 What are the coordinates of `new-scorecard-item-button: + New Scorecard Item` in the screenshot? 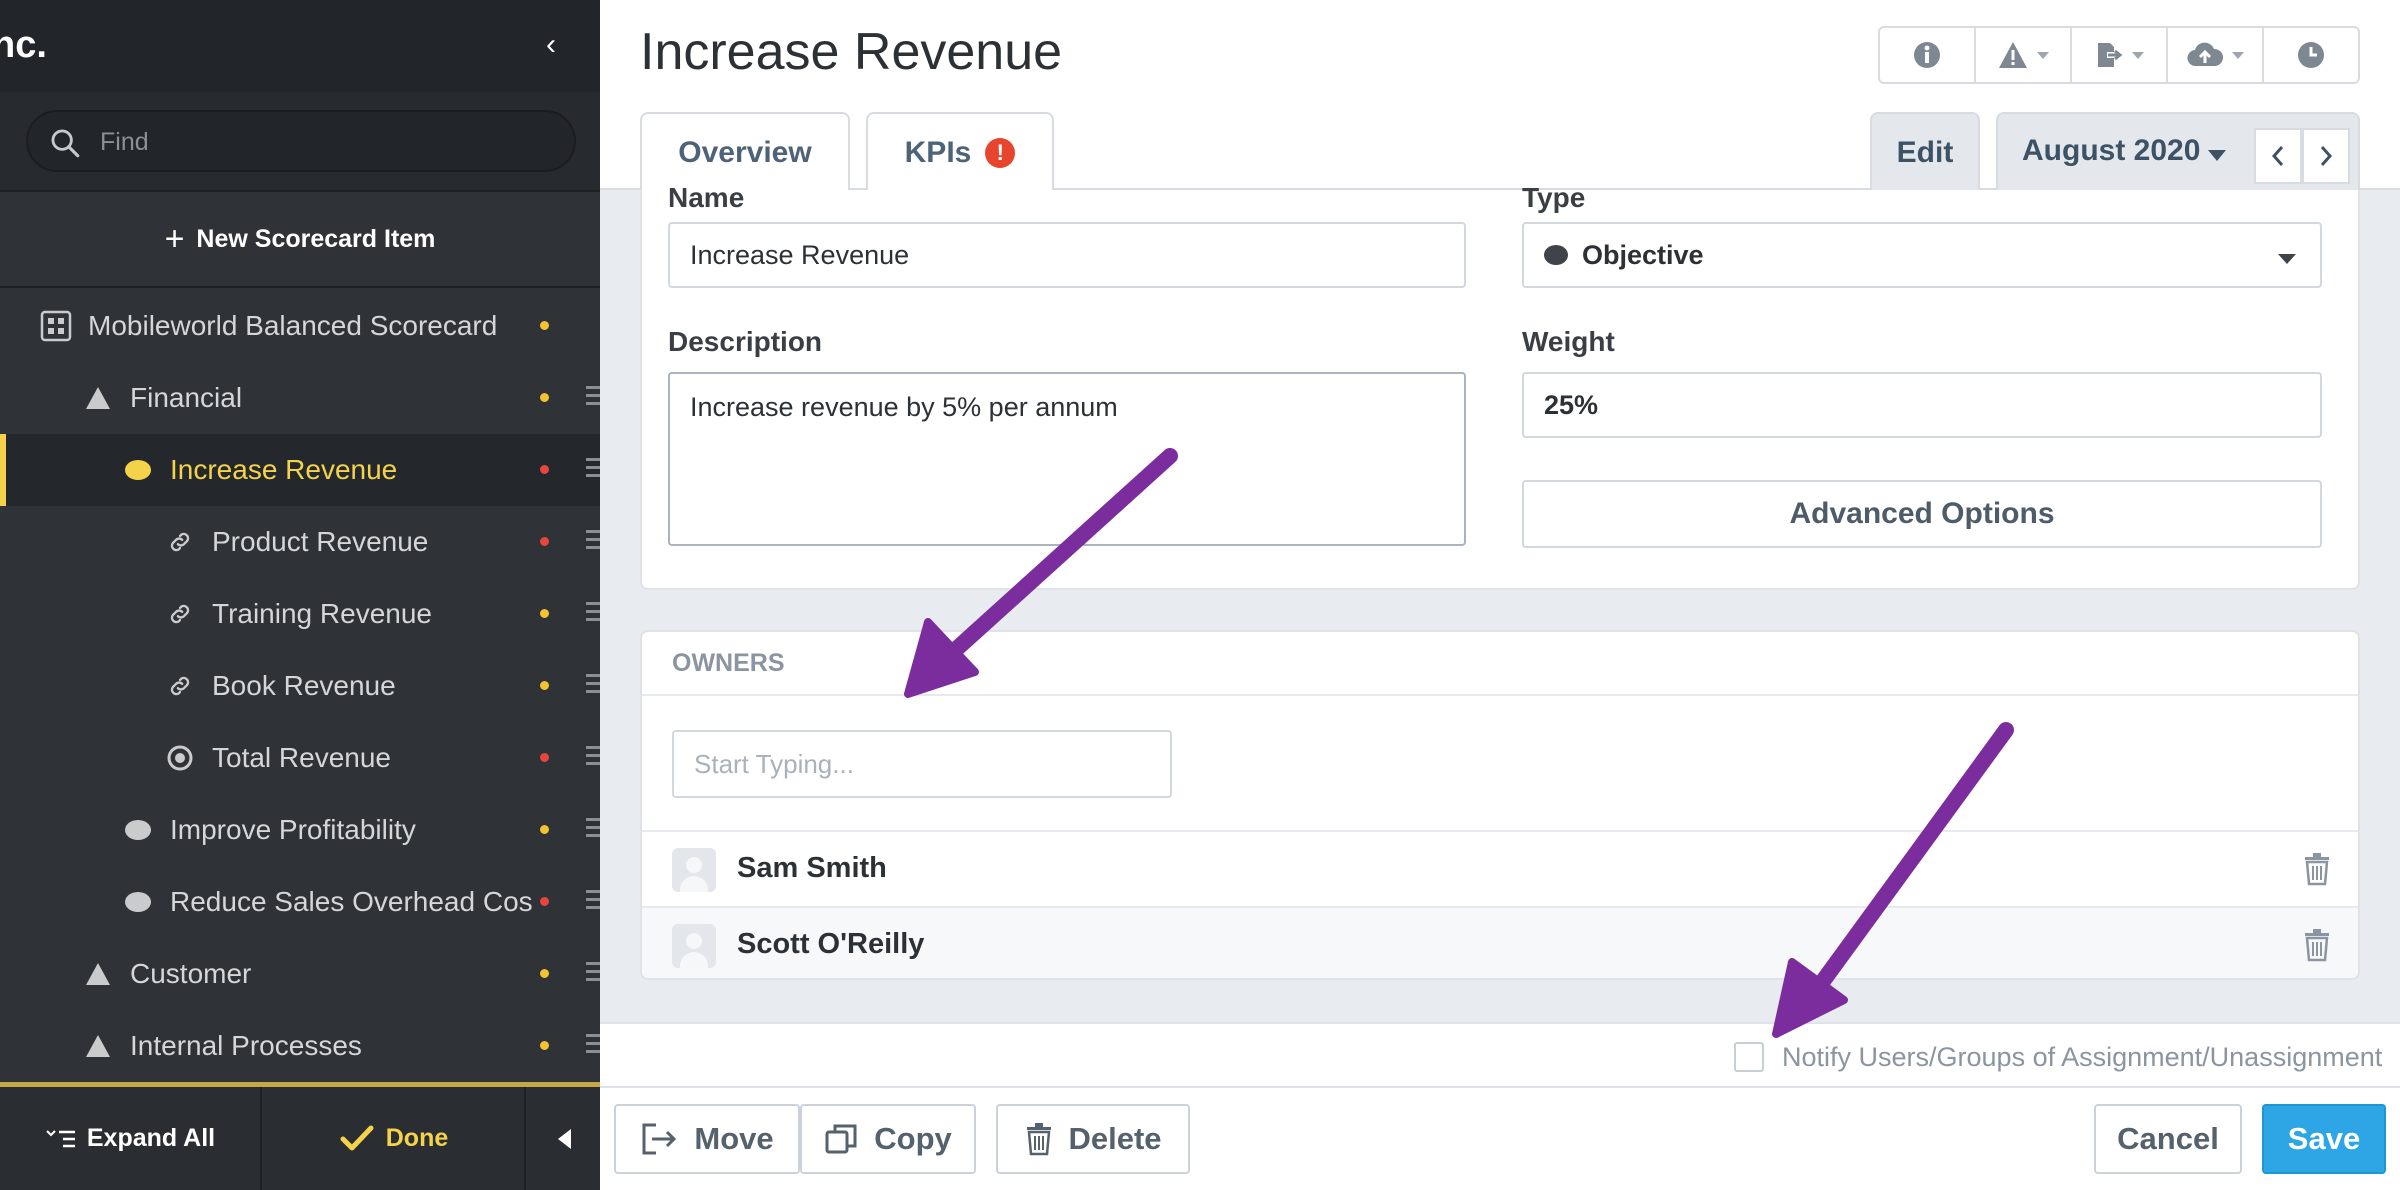 It's located at (300, 240).